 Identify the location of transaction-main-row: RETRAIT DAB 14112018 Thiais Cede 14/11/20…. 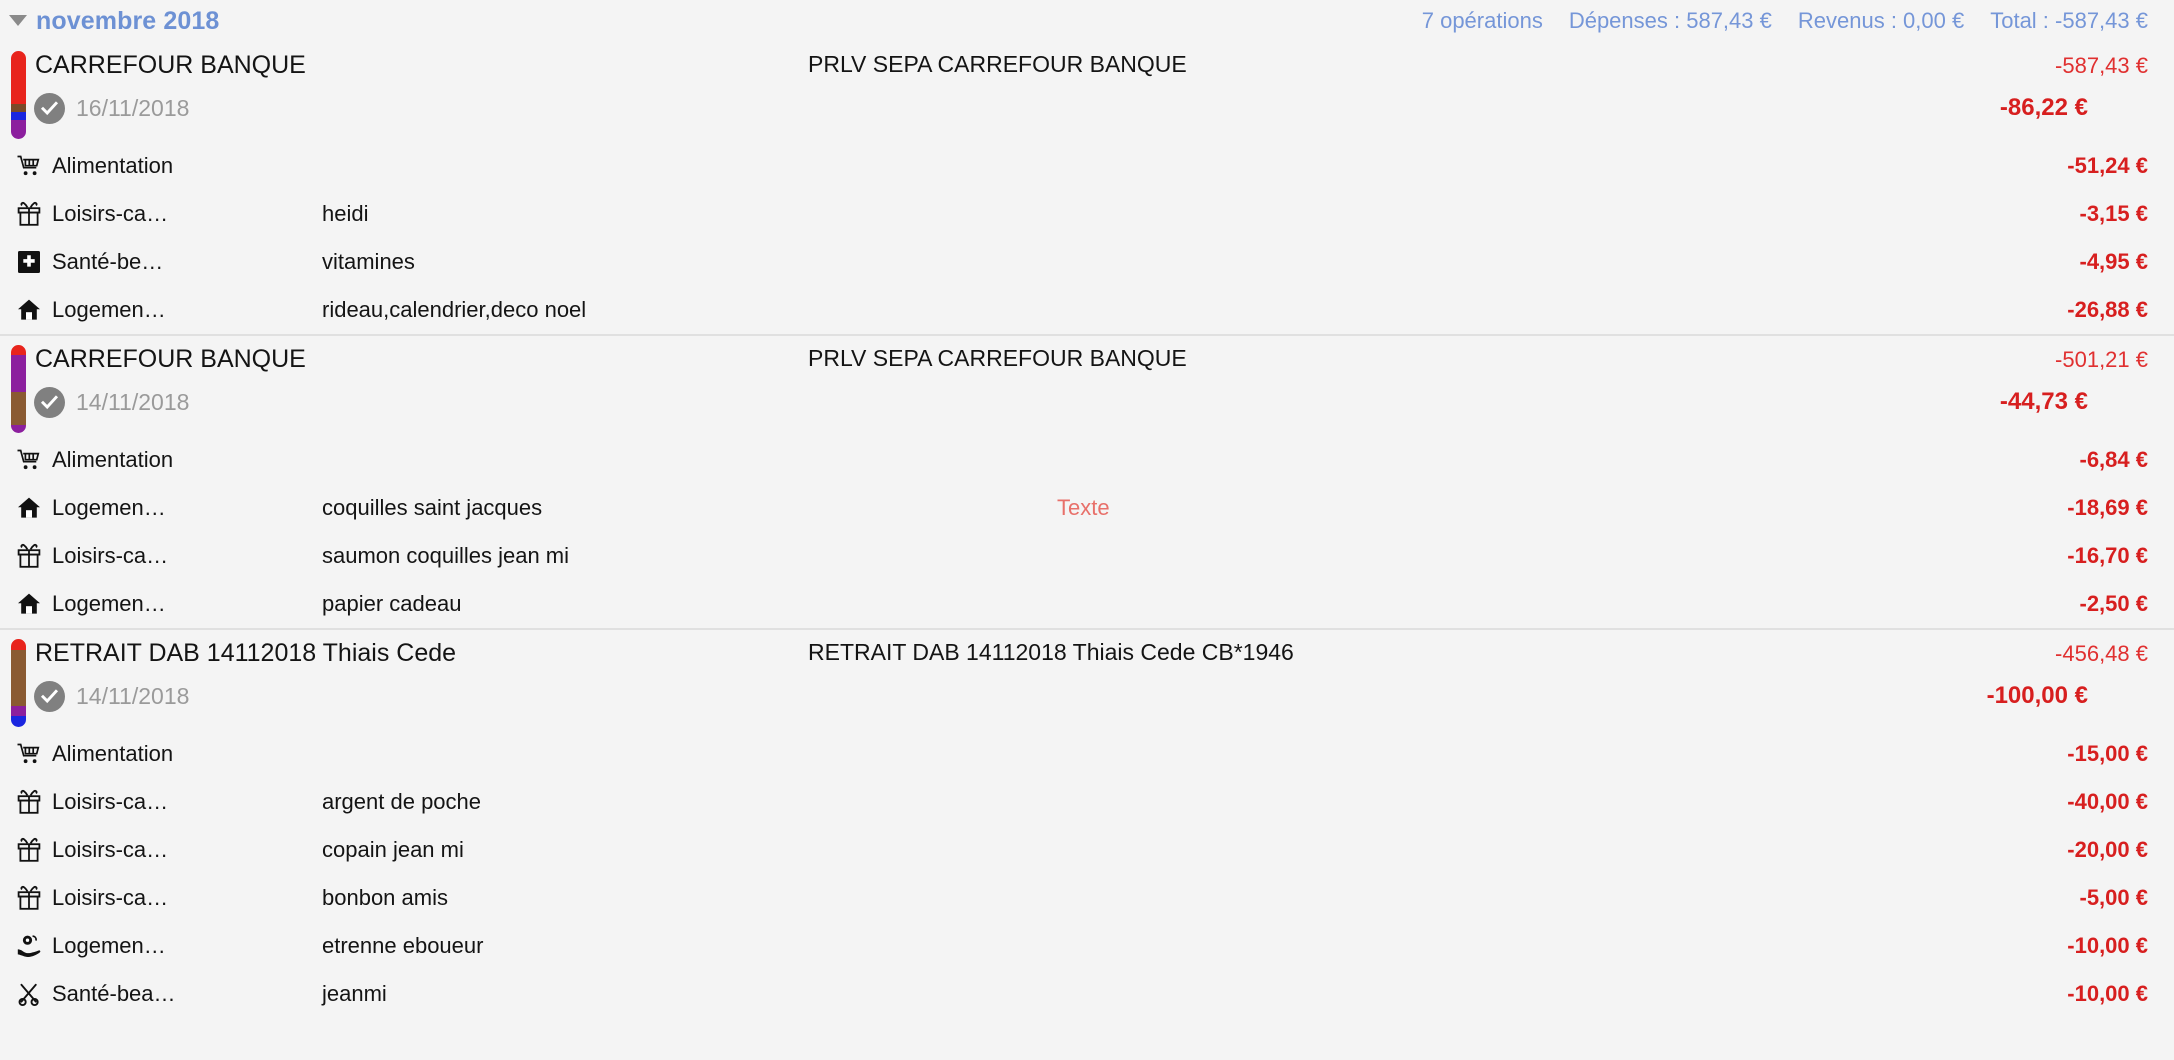
(1087, 680).